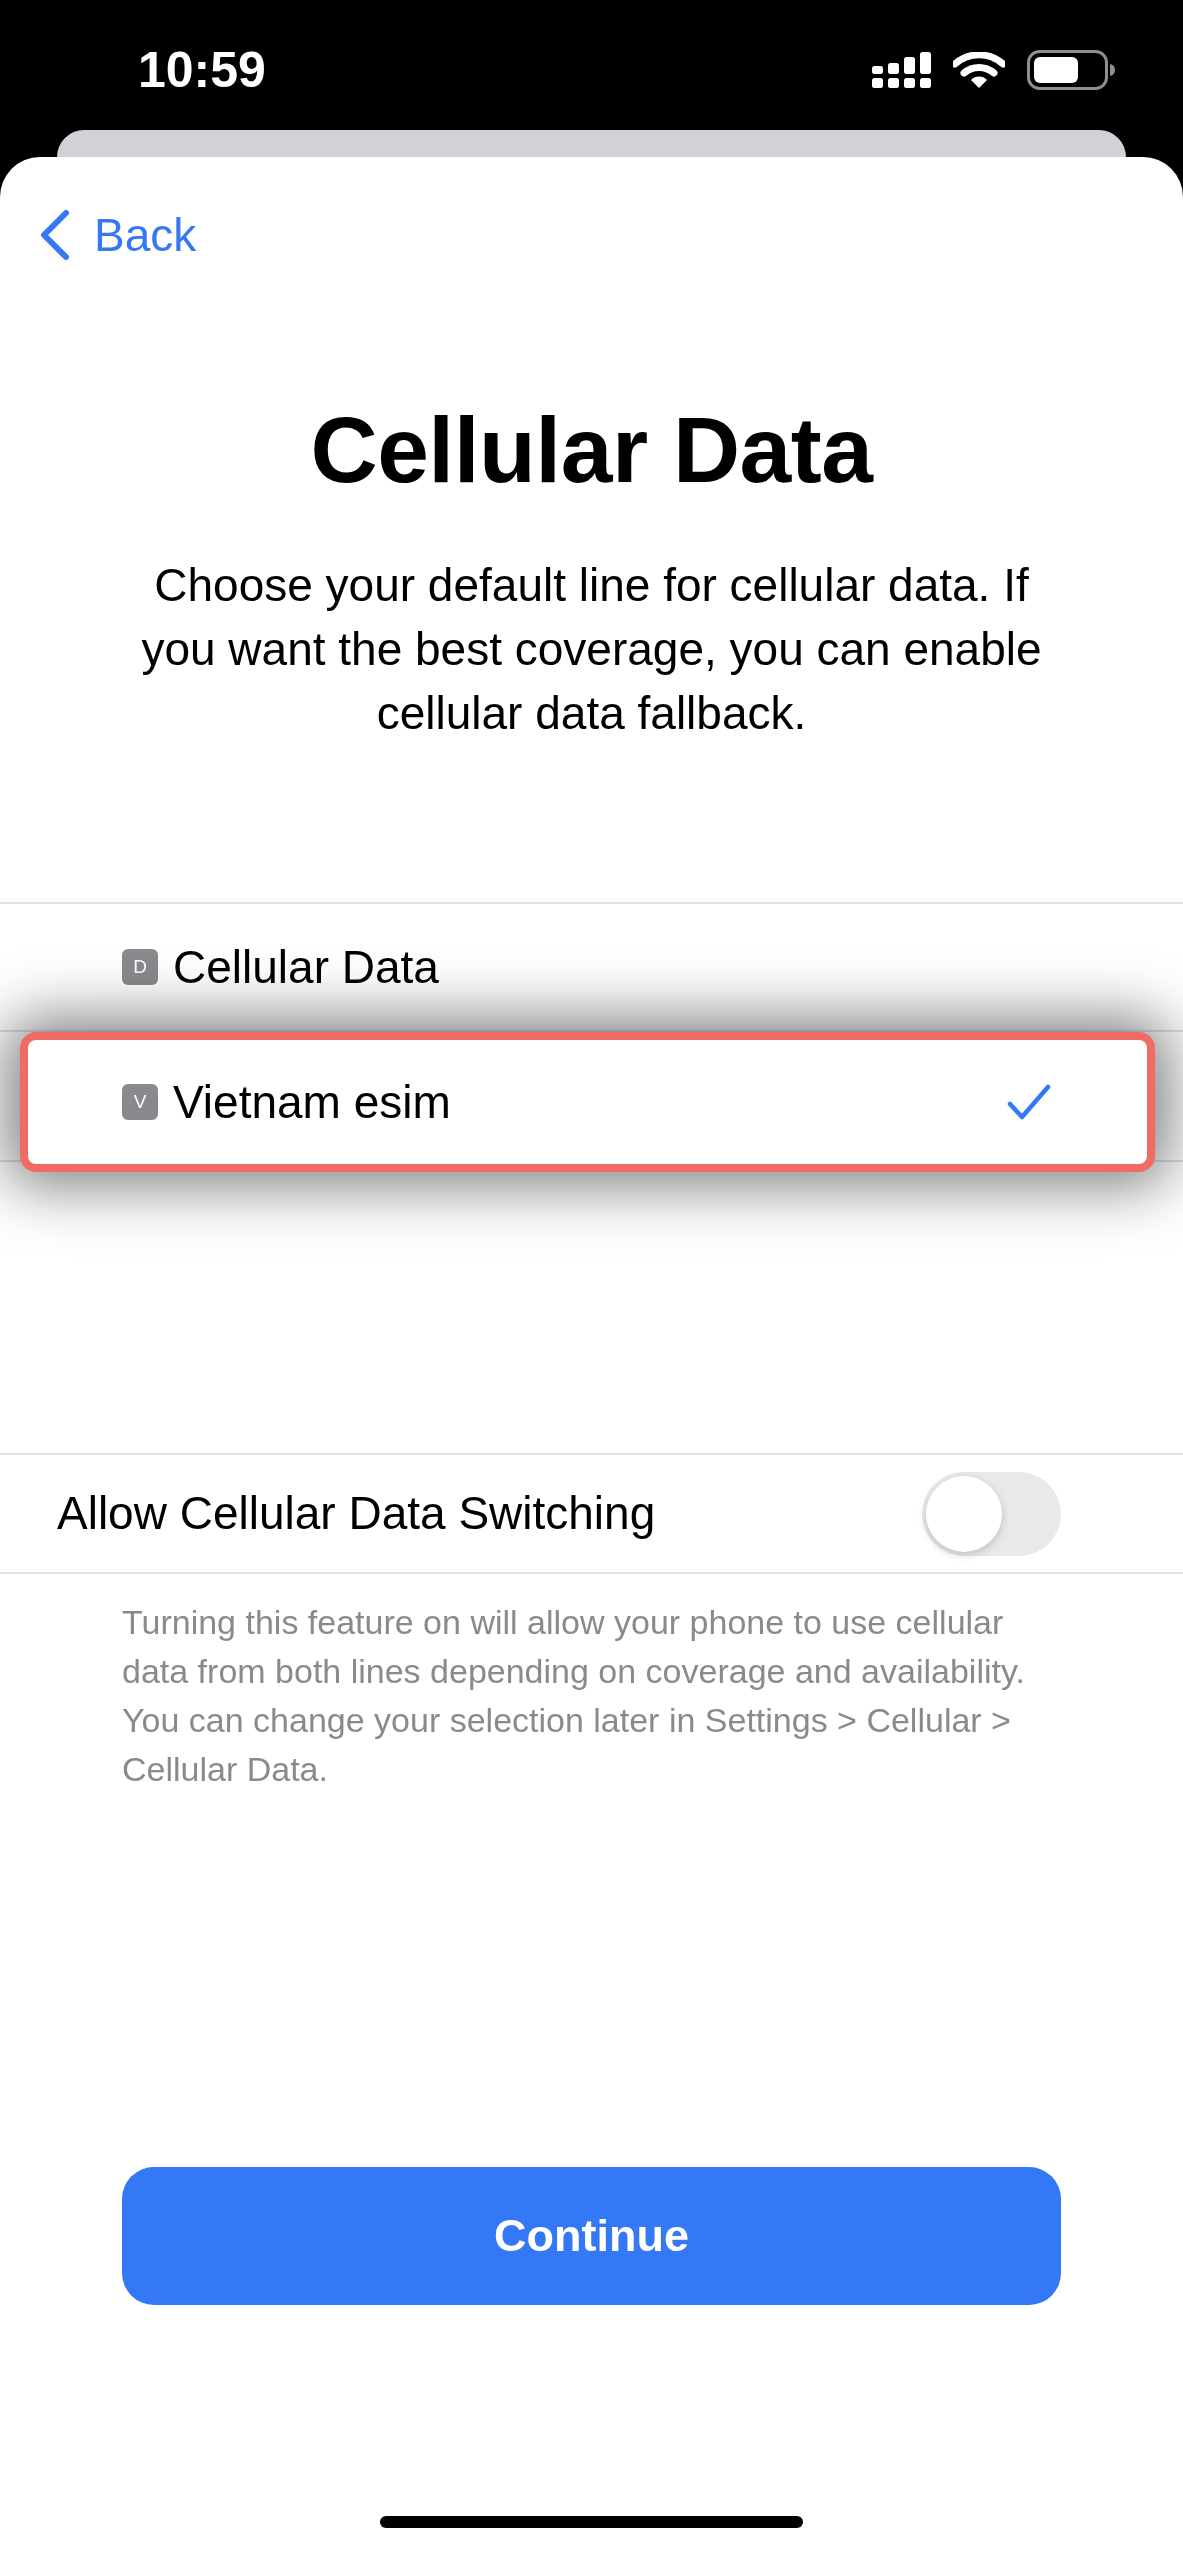 The height and width of the screenshot is (2560, 1183). Describe the element at coordinates (117, 235) in the screenshot. I see `back-button: Back` at that location.